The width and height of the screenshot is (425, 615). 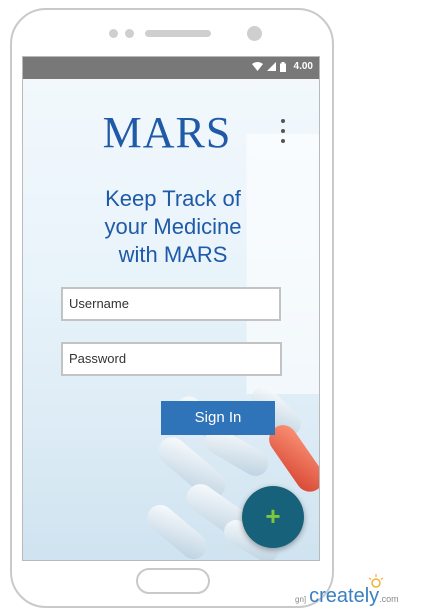 I want to click on overflow-menu-icon, so click(x=283, y=133).